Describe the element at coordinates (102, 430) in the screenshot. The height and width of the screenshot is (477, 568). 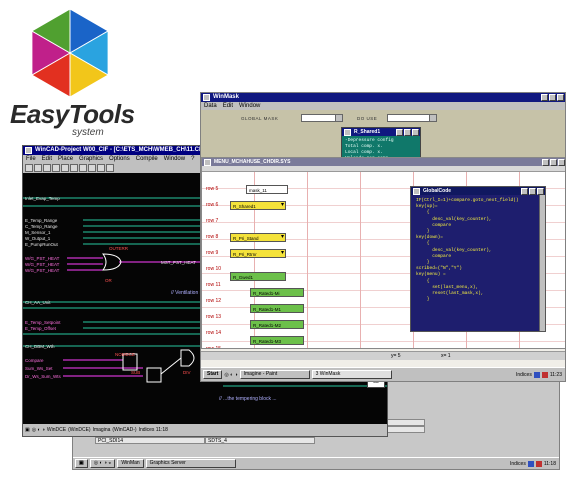
I see `taskbar-item: Imagina` at that location.